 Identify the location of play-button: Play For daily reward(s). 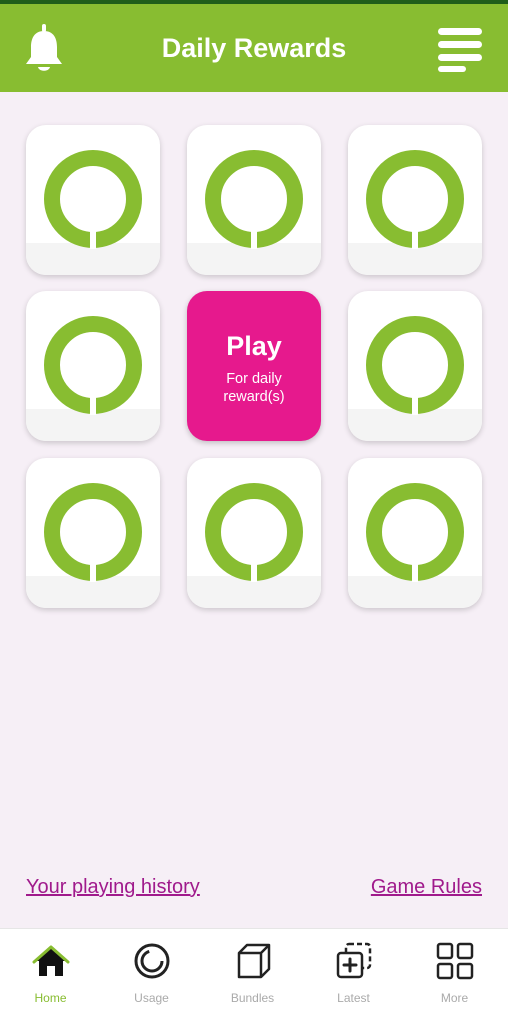
(254, 366).